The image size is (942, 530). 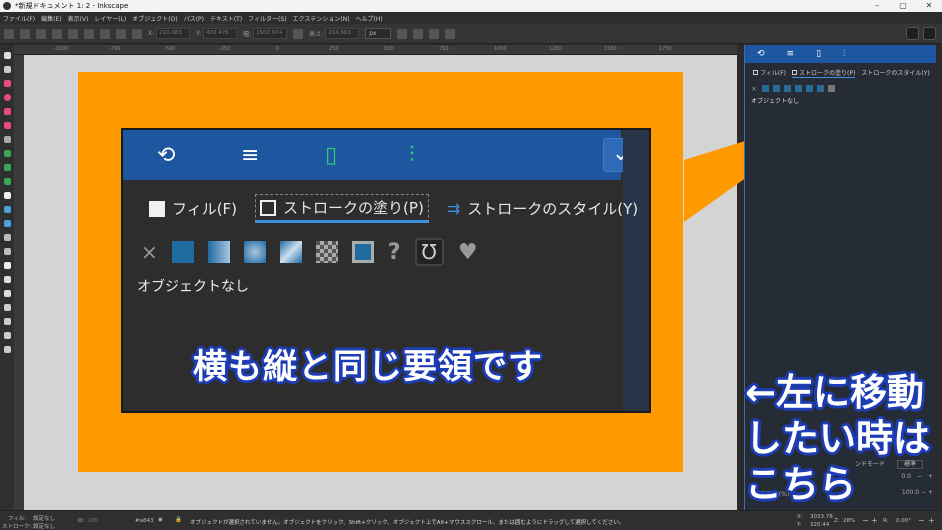 I want to click on blur-plus-button: +, so click(x=930, y=476).